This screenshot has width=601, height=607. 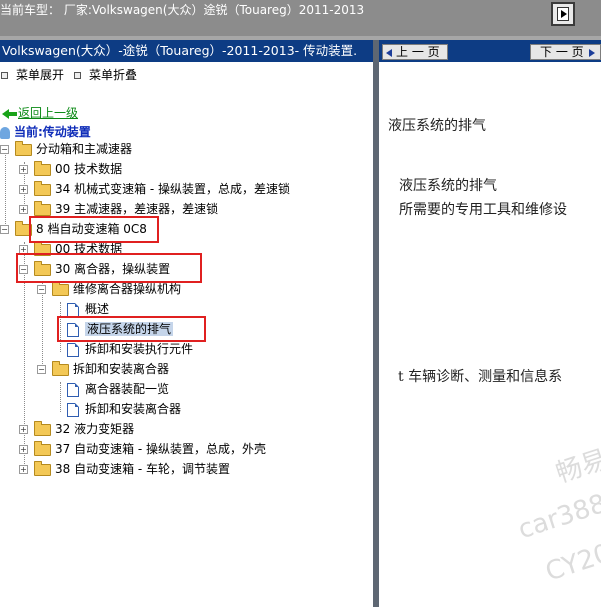 What do you see at coordinates (389, 52) in the screenshot?
I see `arrow-left-icon` at bounding box center [389, 52].